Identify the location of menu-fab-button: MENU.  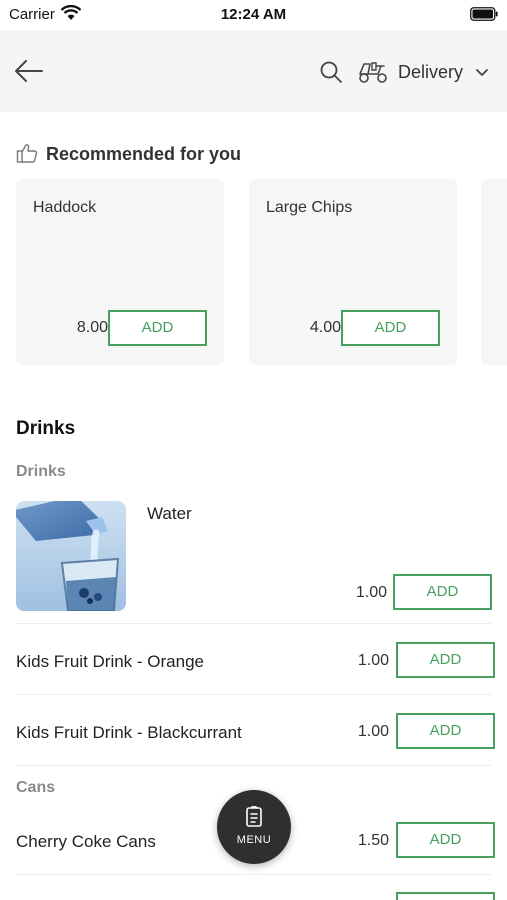
(254, 827).